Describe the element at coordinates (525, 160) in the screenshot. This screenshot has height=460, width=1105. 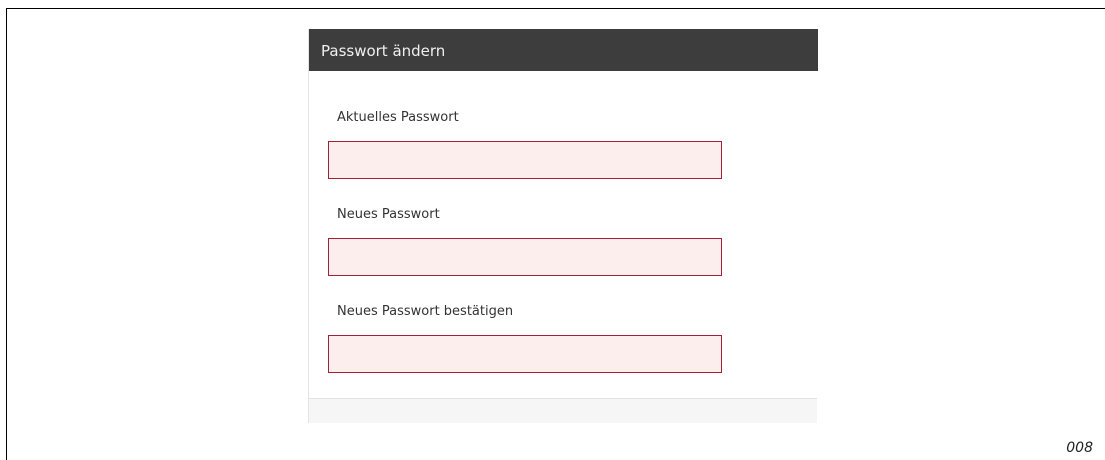
I see `current-password-field` at that location.